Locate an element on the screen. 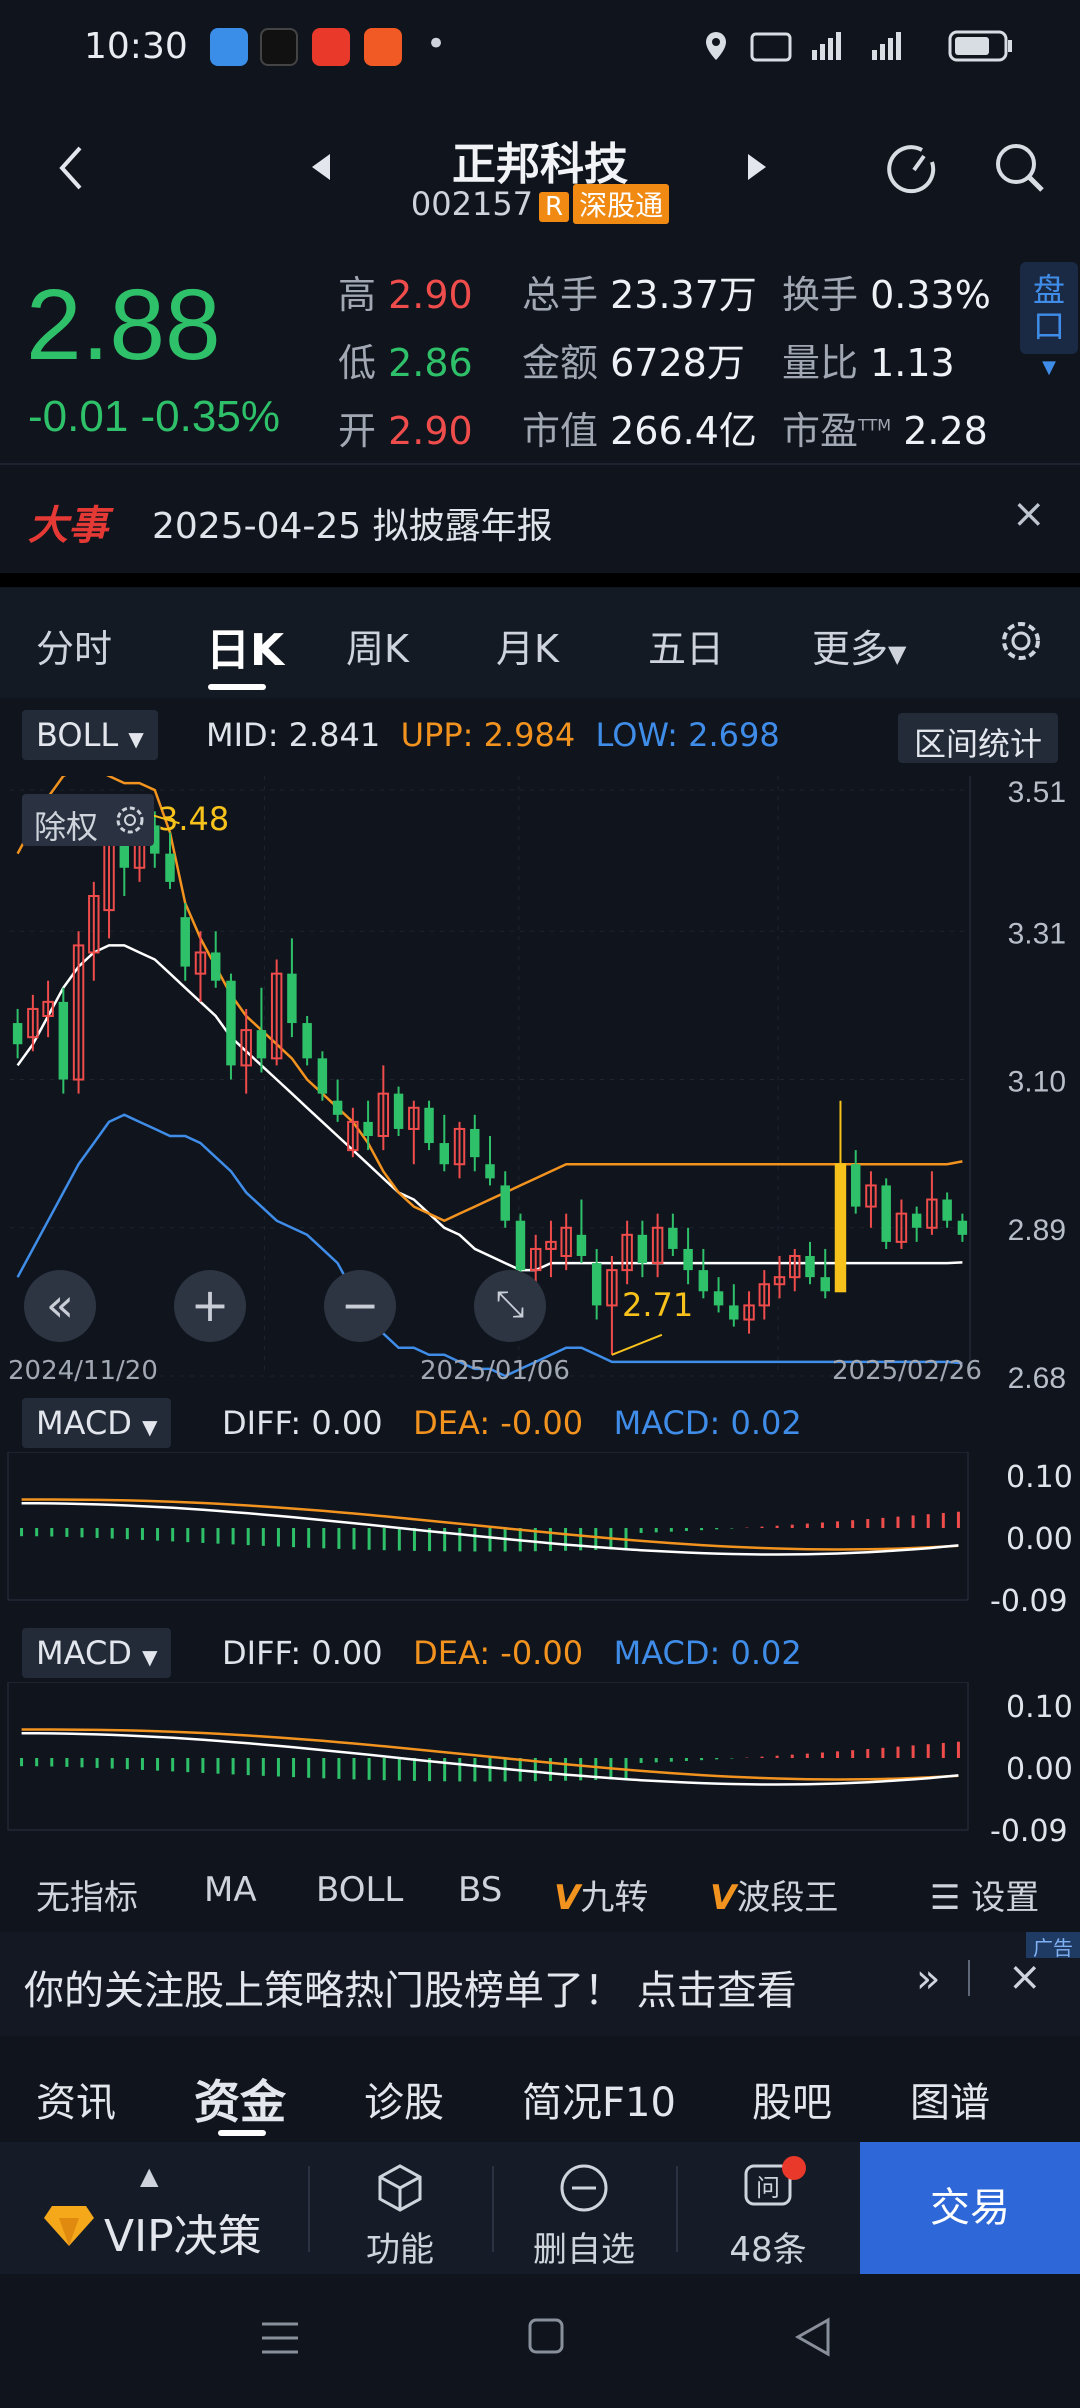  high-value: 2.90 is located at coordinates (430, 295).